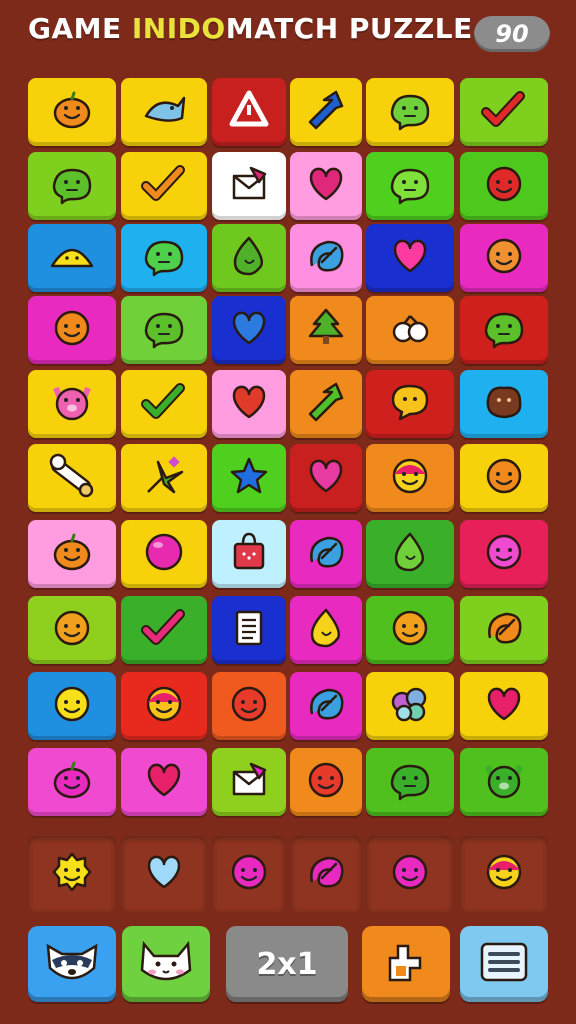 The width and height of the screenshot is (576, 1024). Describe the element at coordinates (410, 706) in the screenshot. I see `tile-r9-c5` at that location.